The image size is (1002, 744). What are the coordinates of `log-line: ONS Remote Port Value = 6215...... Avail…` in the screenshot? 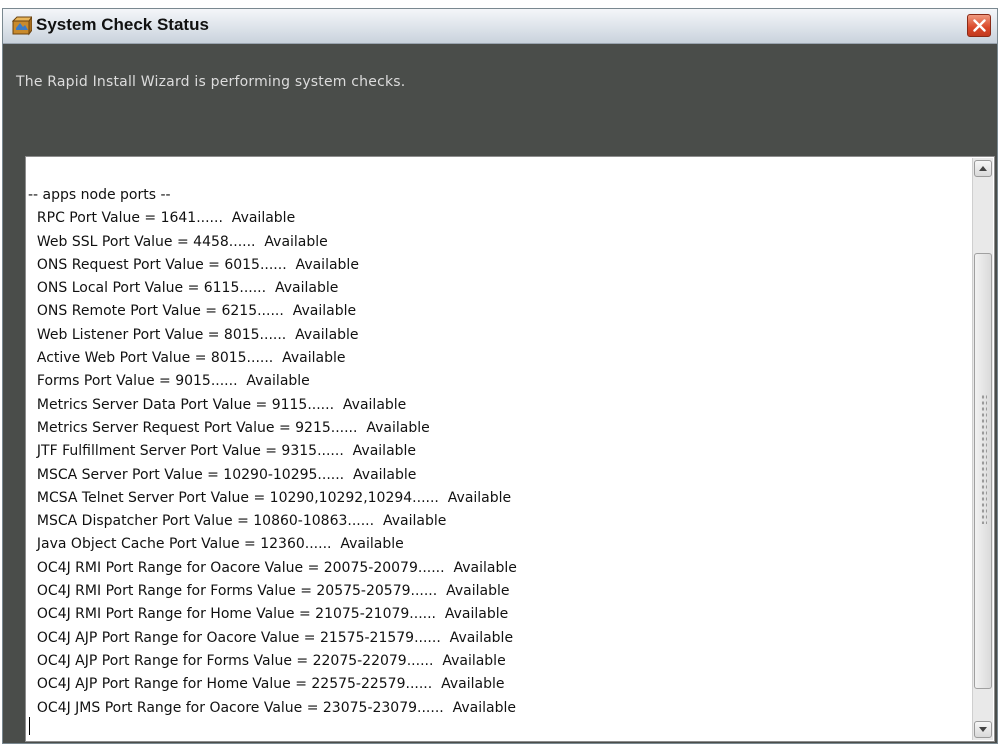 It's located at (192, 311).